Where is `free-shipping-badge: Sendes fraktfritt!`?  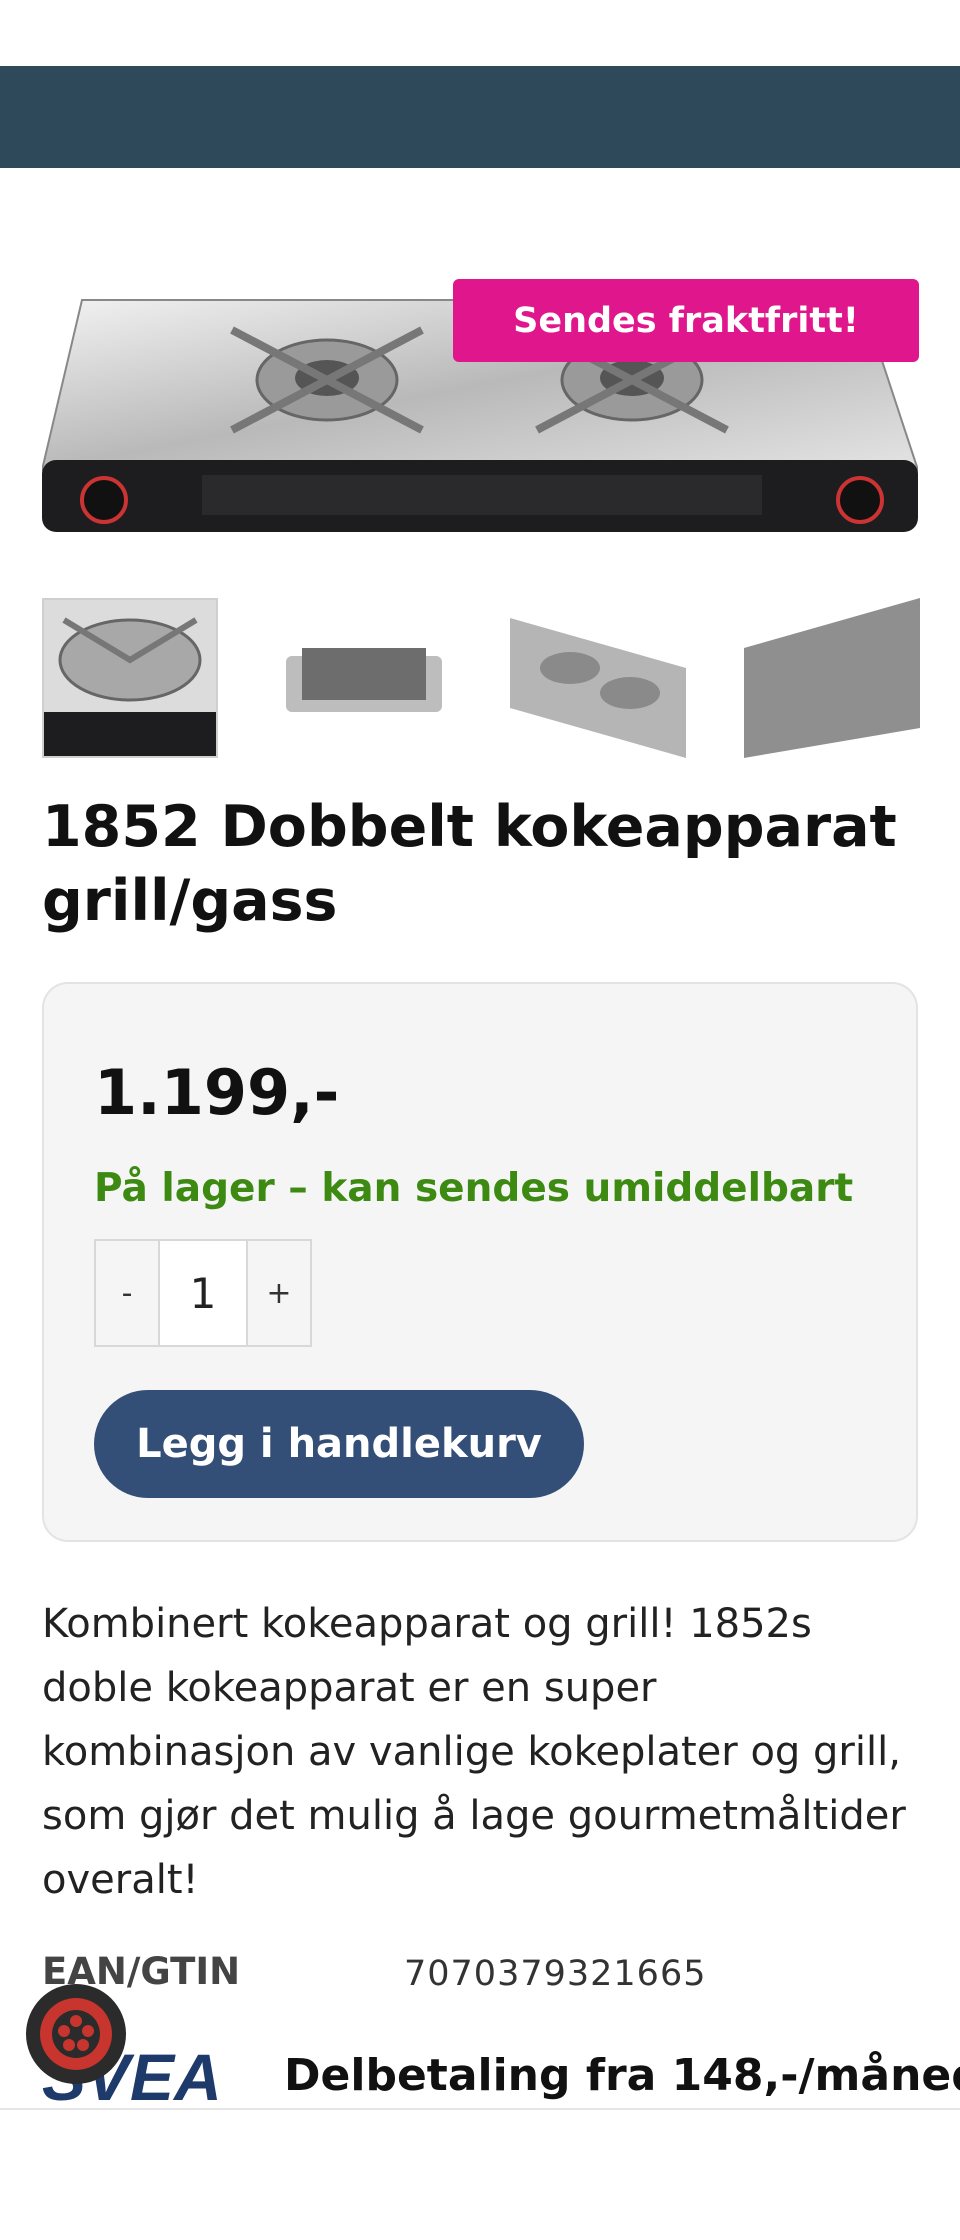
free-shipping-badge: Sendes fraktfritt! is located at coordinates (686, 320).